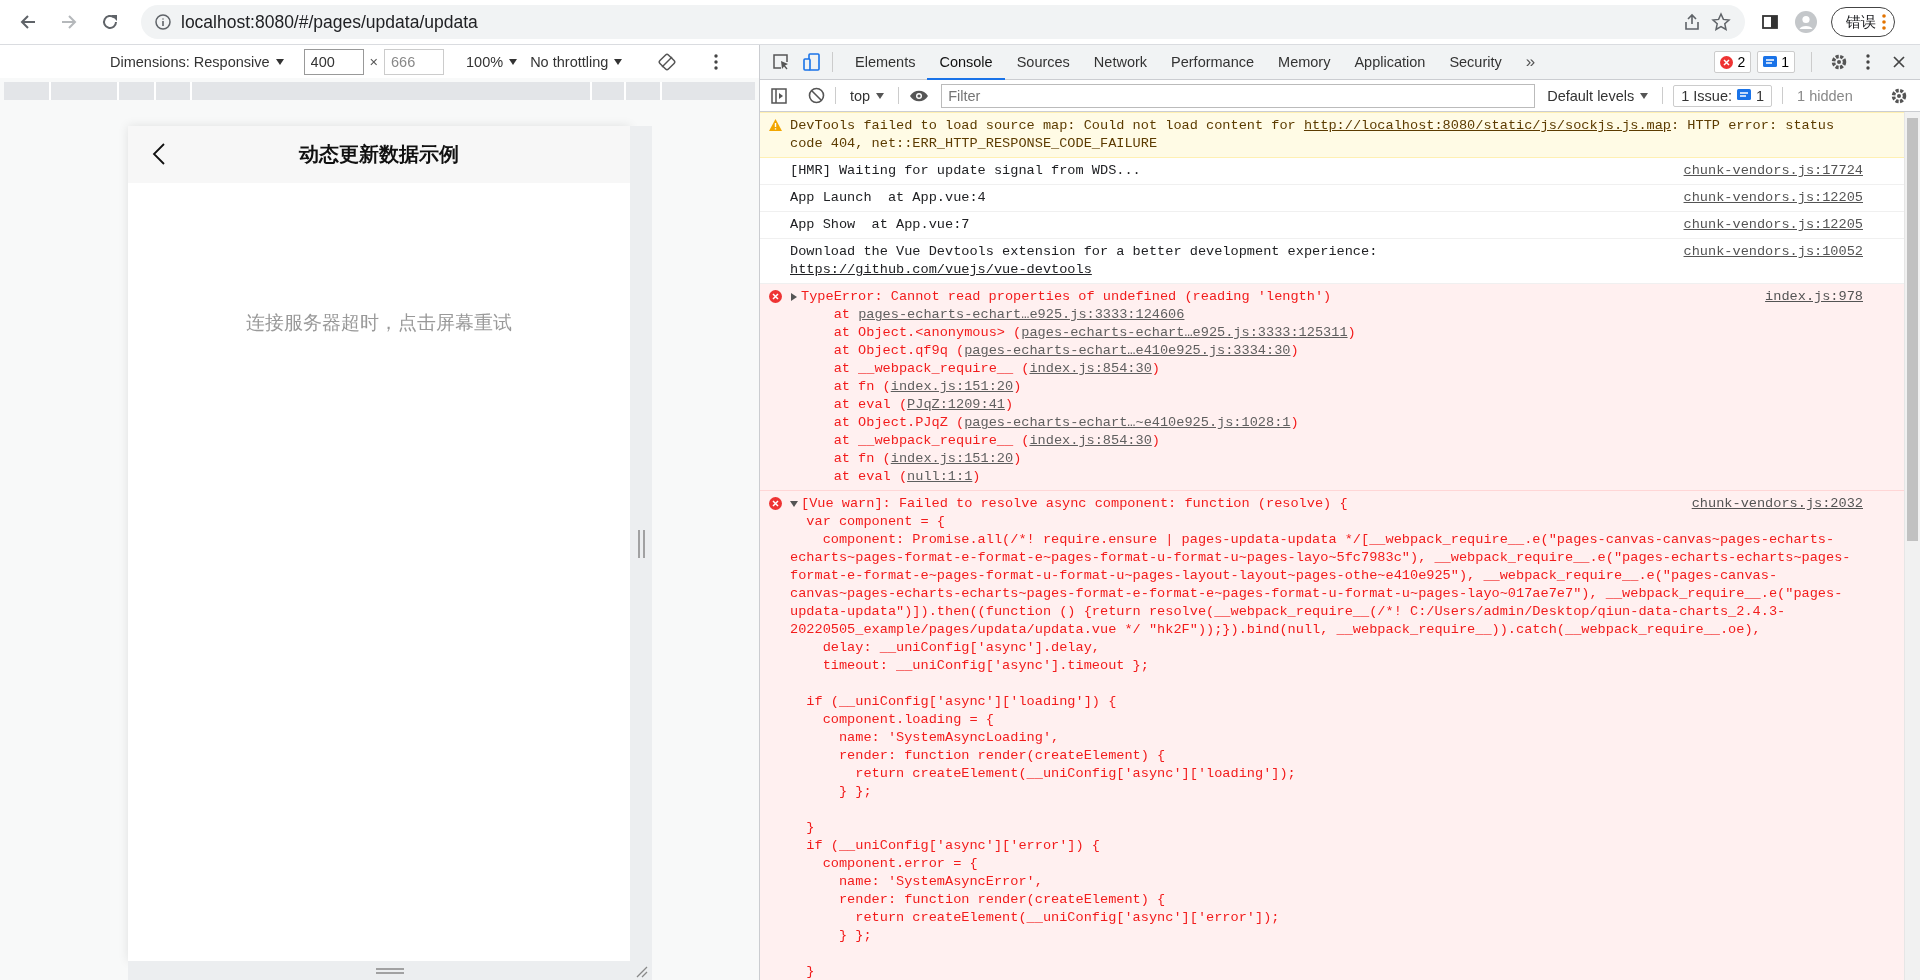 The height and width of the screenshot is (980, 1920). What do you see at coordinates (1825, 95) in the screenshot?
I see `hidden-count: 1 hidden` at bounding box center [1825, 95].